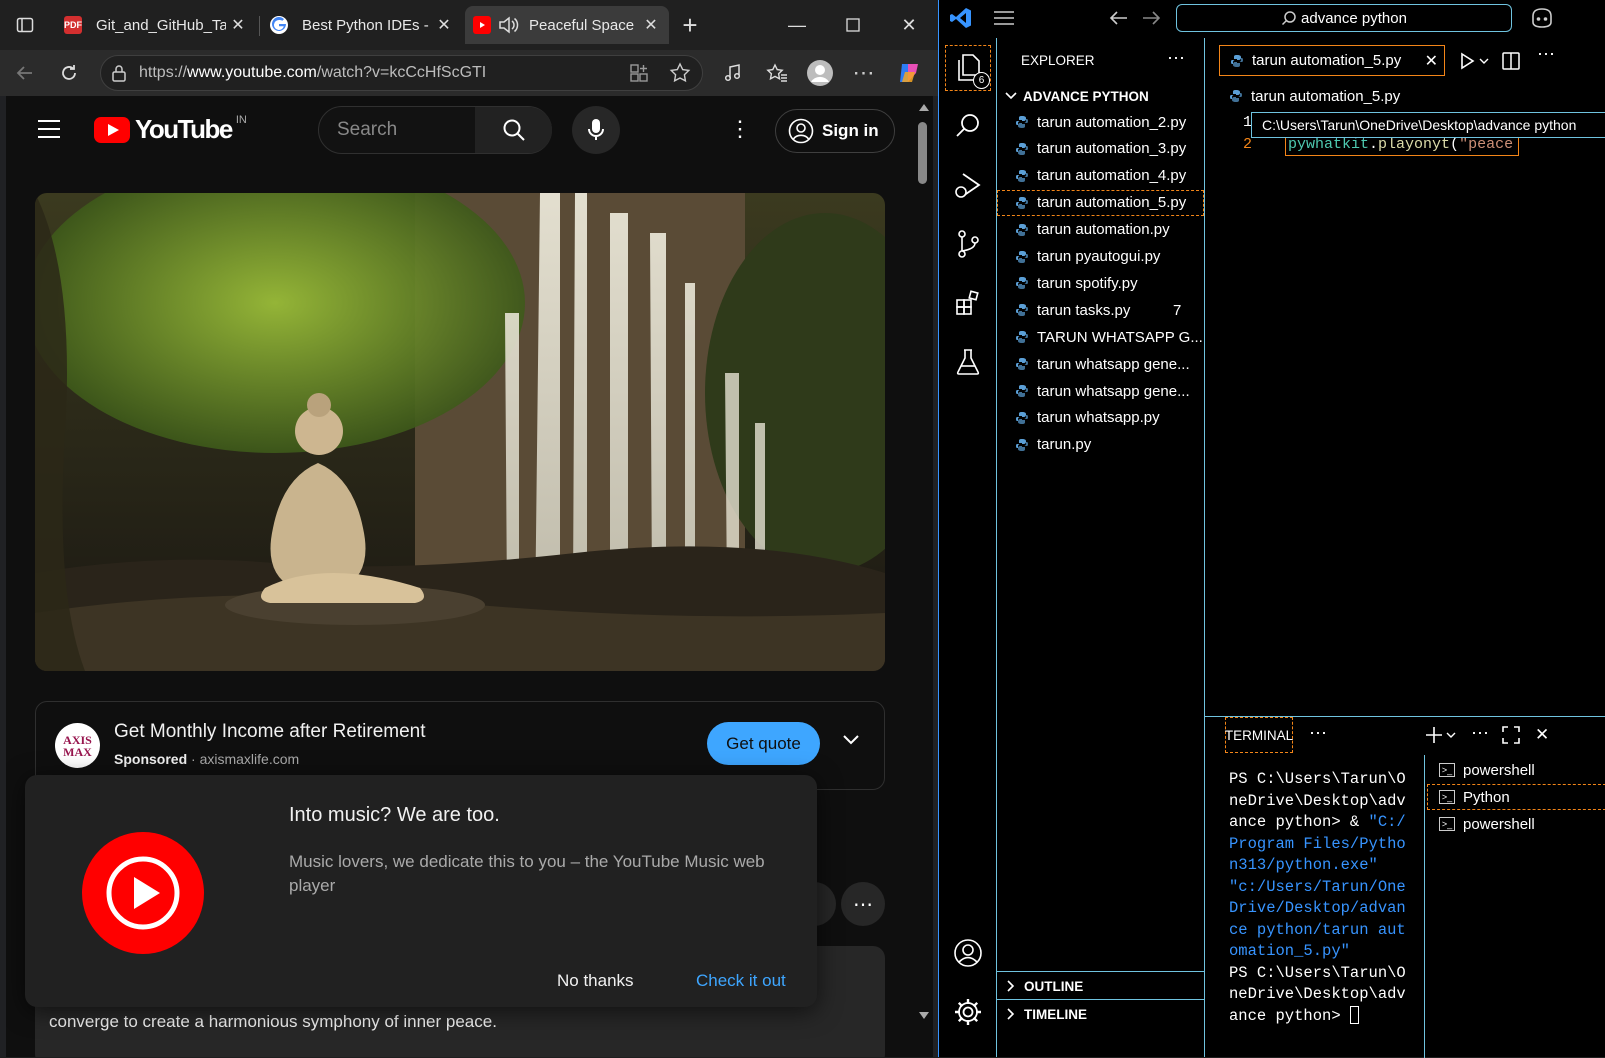 This screenshot has height=1058, width=1605. Describe the element at coordinates (1151, 18) in the screenshot. I see `nav-forward-icon` at that location.